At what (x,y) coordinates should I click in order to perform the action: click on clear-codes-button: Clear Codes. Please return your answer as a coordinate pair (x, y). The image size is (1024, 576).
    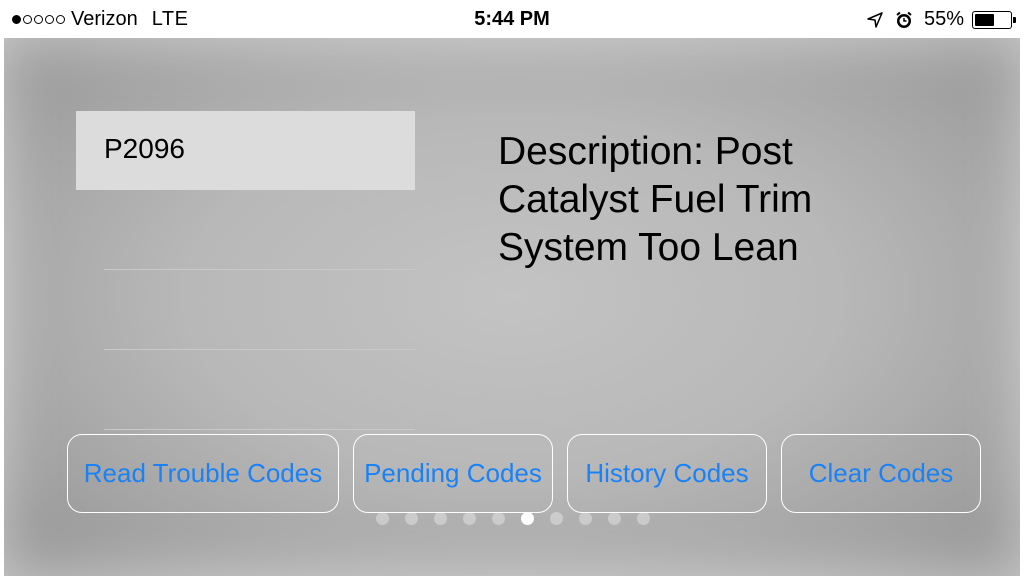
    Looking at the image, I should click on (881, 473).